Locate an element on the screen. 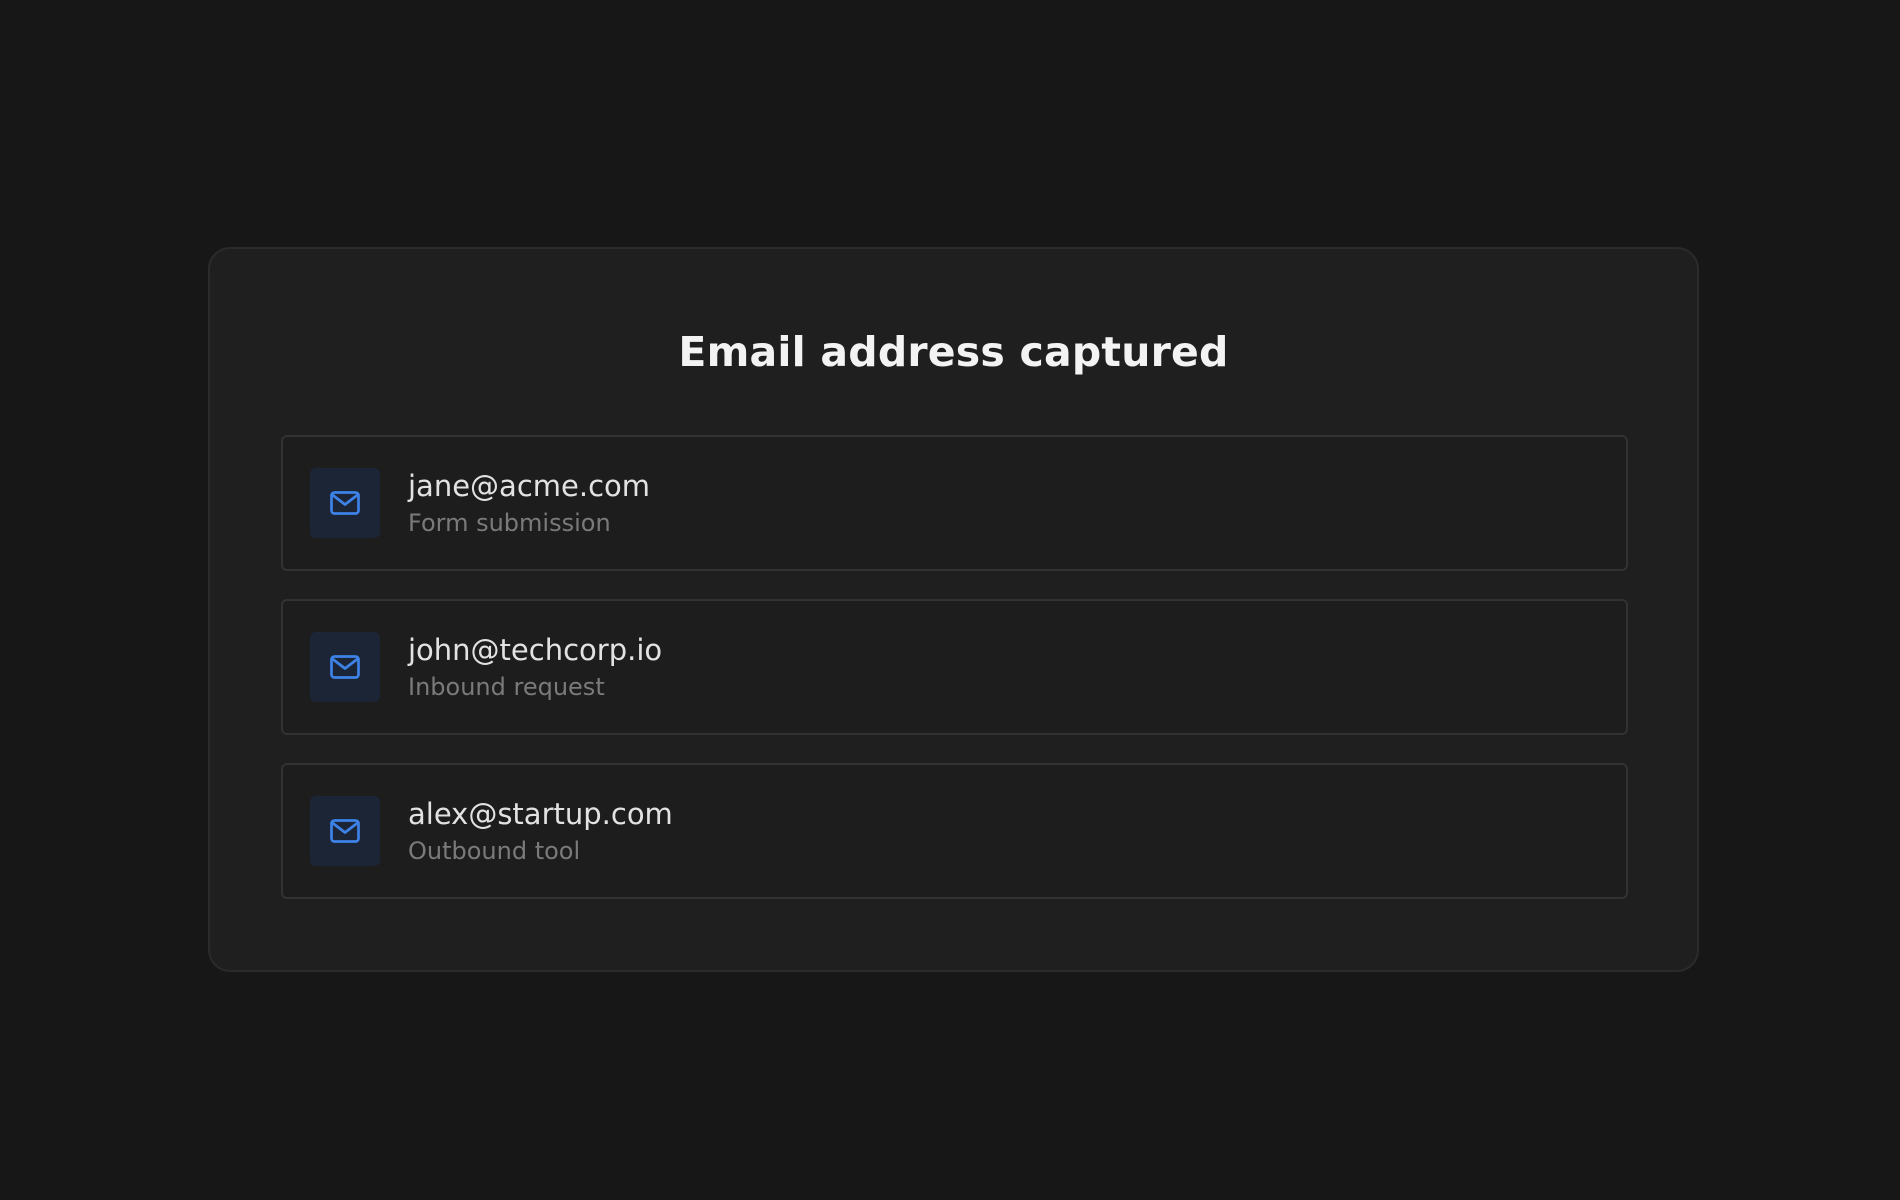  email-entry-text: john@techcorp.io Inbound request is located at coordinates (535, 667).